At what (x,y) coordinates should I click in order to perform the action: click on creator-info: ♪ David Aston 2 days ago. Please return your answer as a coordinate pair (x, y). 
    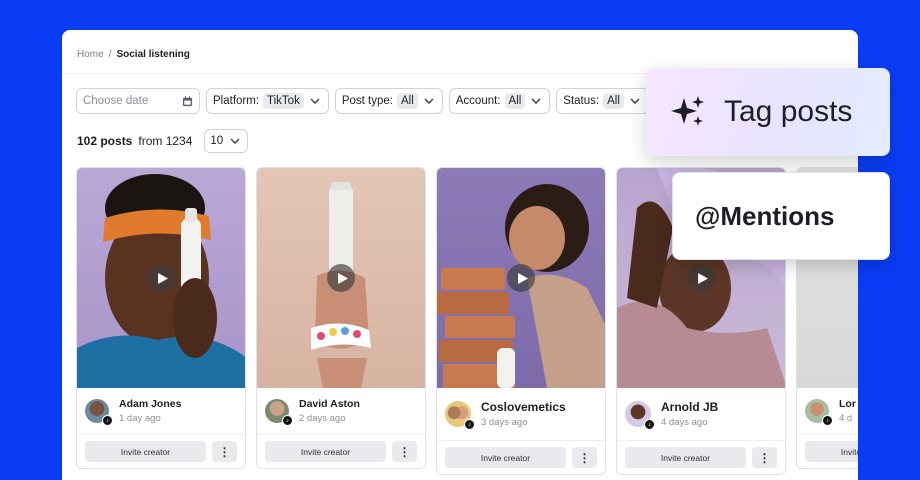
    Looking at the image, I should click on (341, 411).